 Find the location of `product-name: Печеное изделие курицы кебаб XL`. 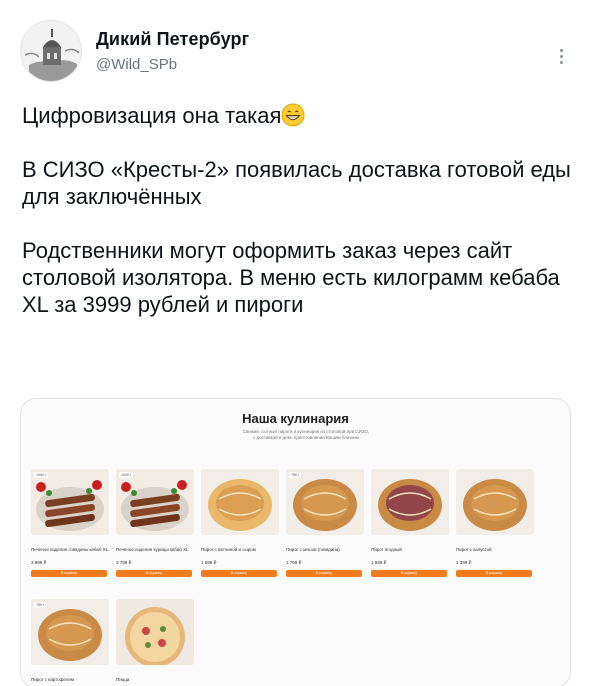

product-name: Печеное изделие курицы кебаб XL is located at coordinates (155, 553).